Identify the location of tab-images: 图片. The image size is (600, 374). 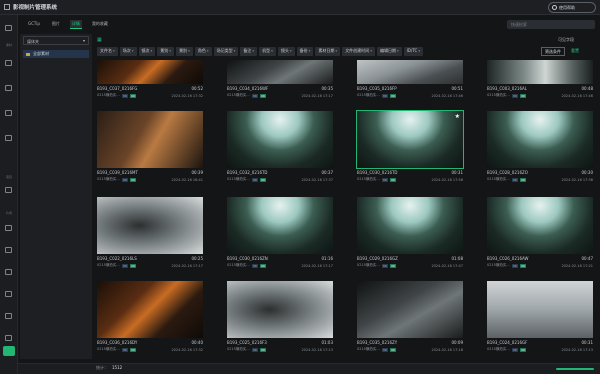
(56, 24).